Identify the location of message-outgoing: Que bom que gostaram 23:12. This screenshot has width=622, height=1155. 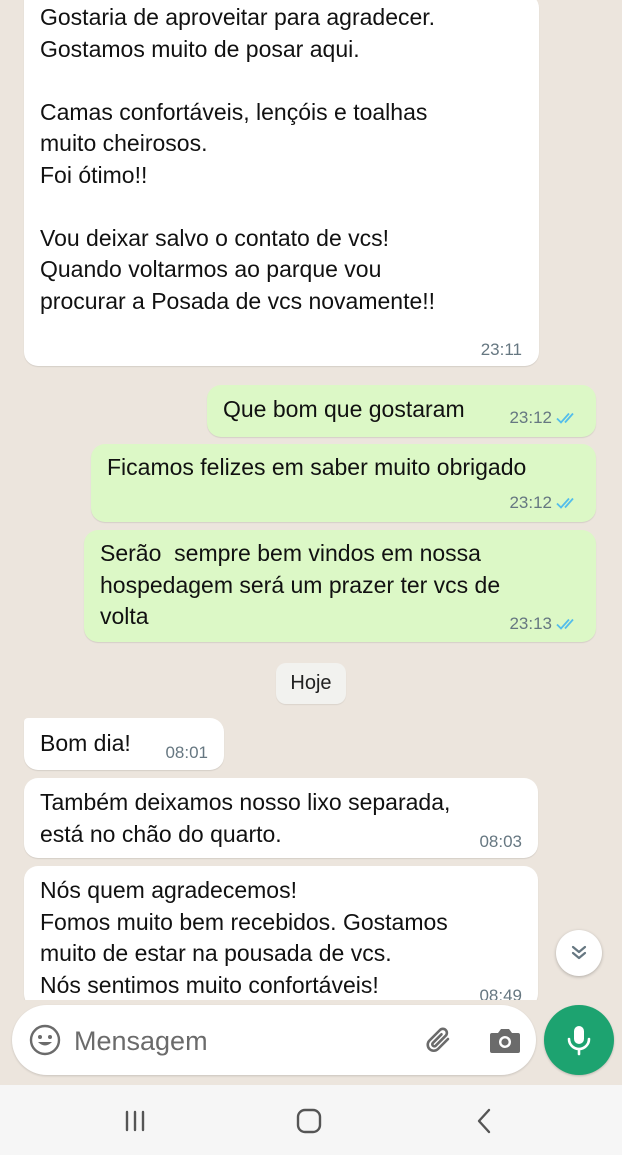
(401, 411).